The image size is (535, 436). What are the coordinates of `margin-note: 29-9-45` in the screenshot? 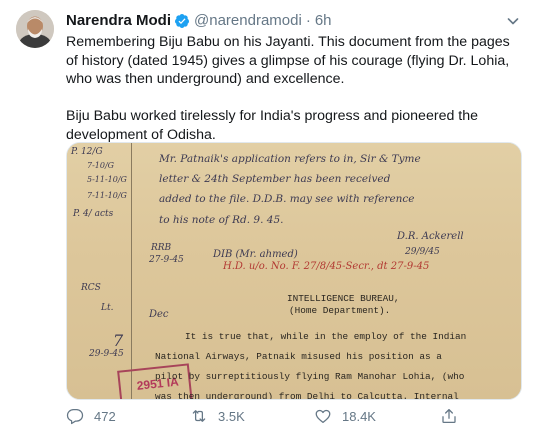 It's located at (106, 354).